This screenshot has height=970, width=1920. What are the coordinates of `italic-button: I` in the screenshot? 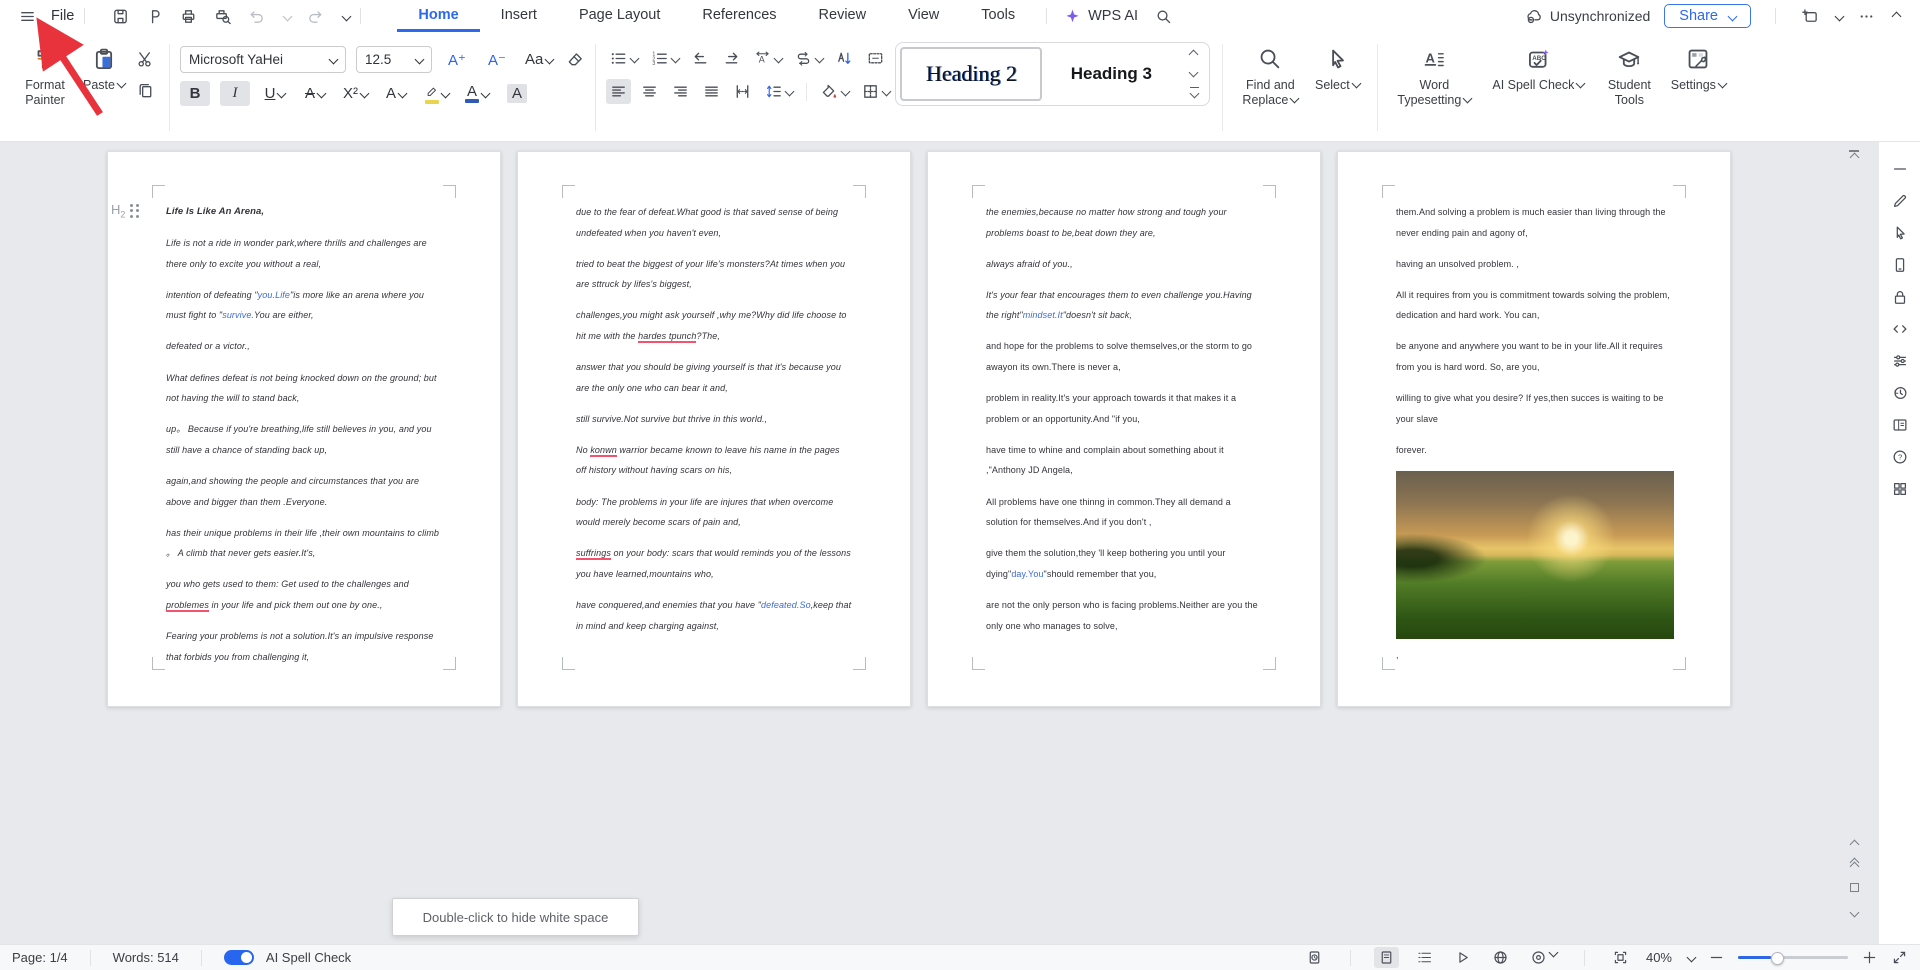 It's located at (235, 93).